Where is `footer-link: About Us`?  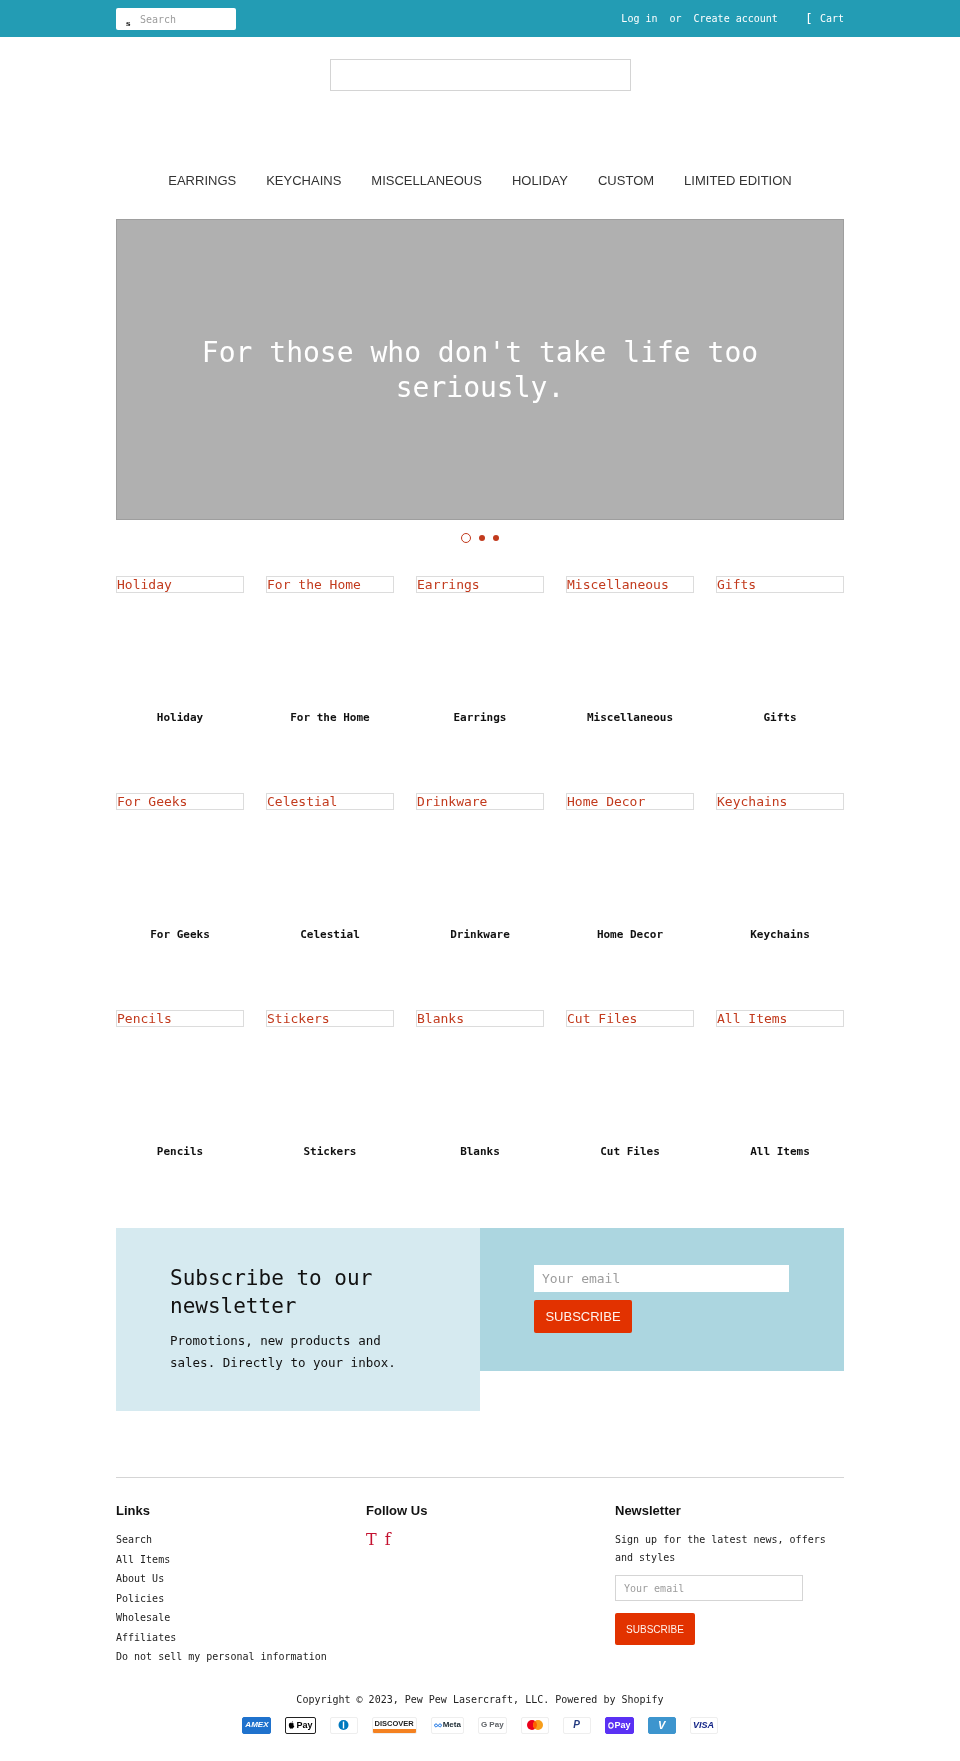 footer-link: About Us is located at coordinates (140, 1579).